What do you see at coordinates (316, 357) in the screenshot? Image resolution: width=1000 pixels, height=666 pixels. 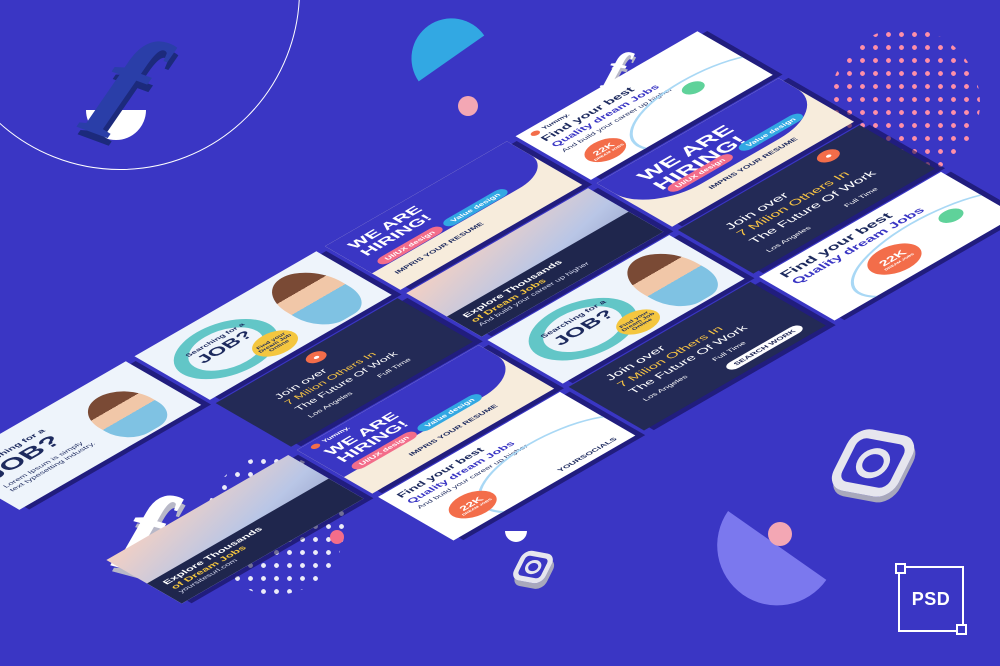 I see `user-icon: ●` at bounding box center [316, 357].